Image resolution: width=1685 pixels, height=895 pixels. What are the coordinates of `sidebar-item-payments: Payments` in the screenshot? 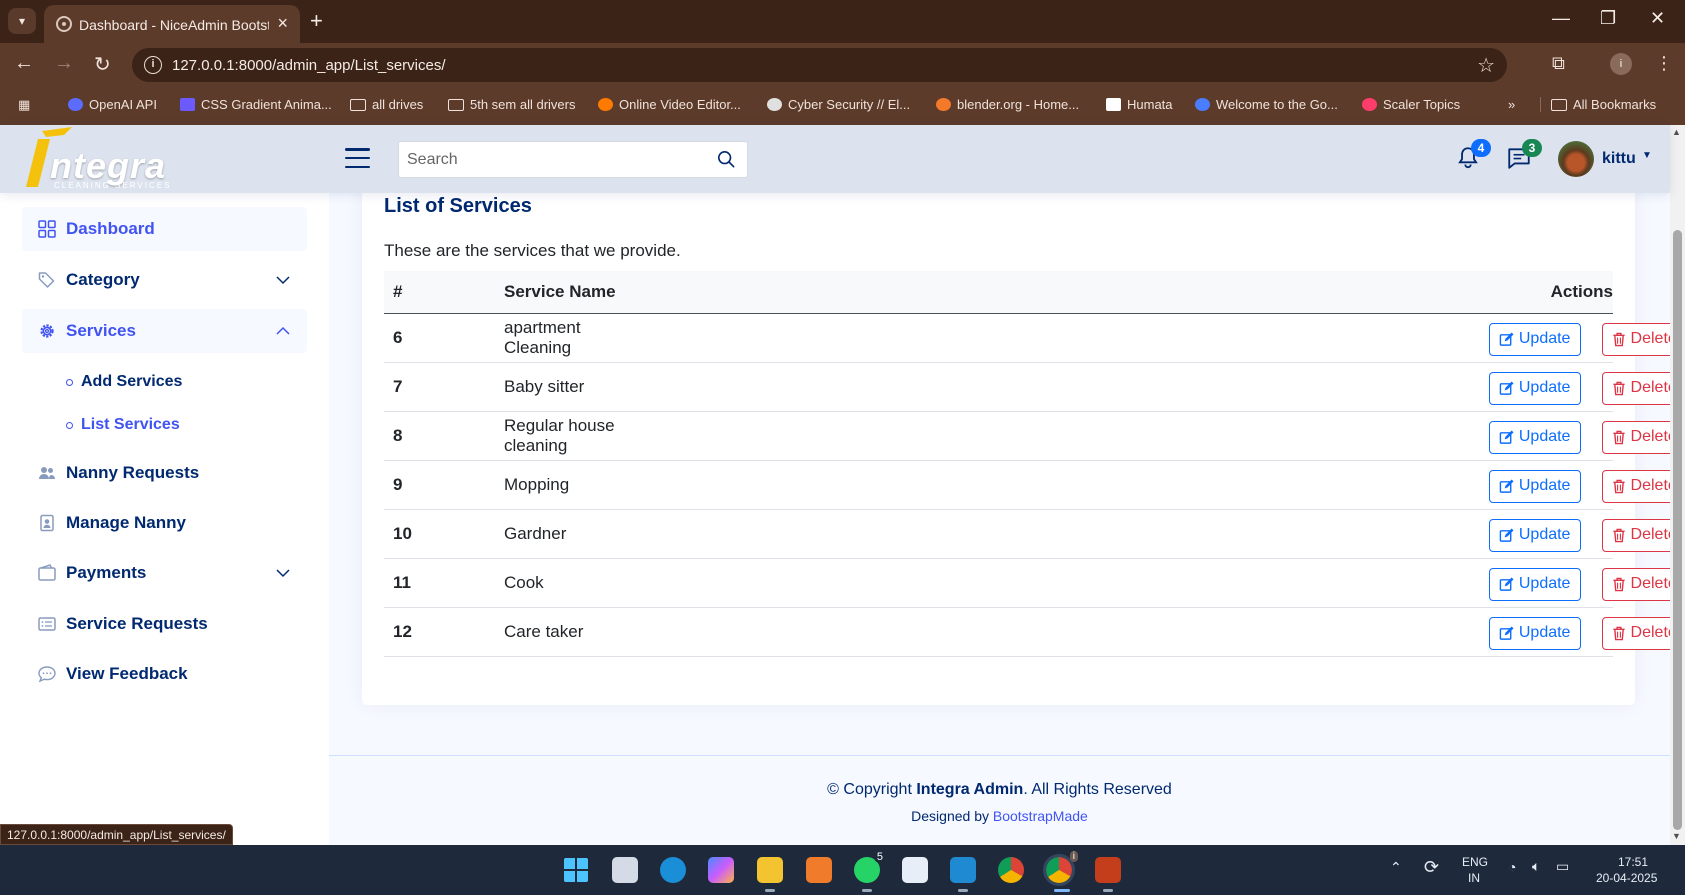 It's located at (164, 573).